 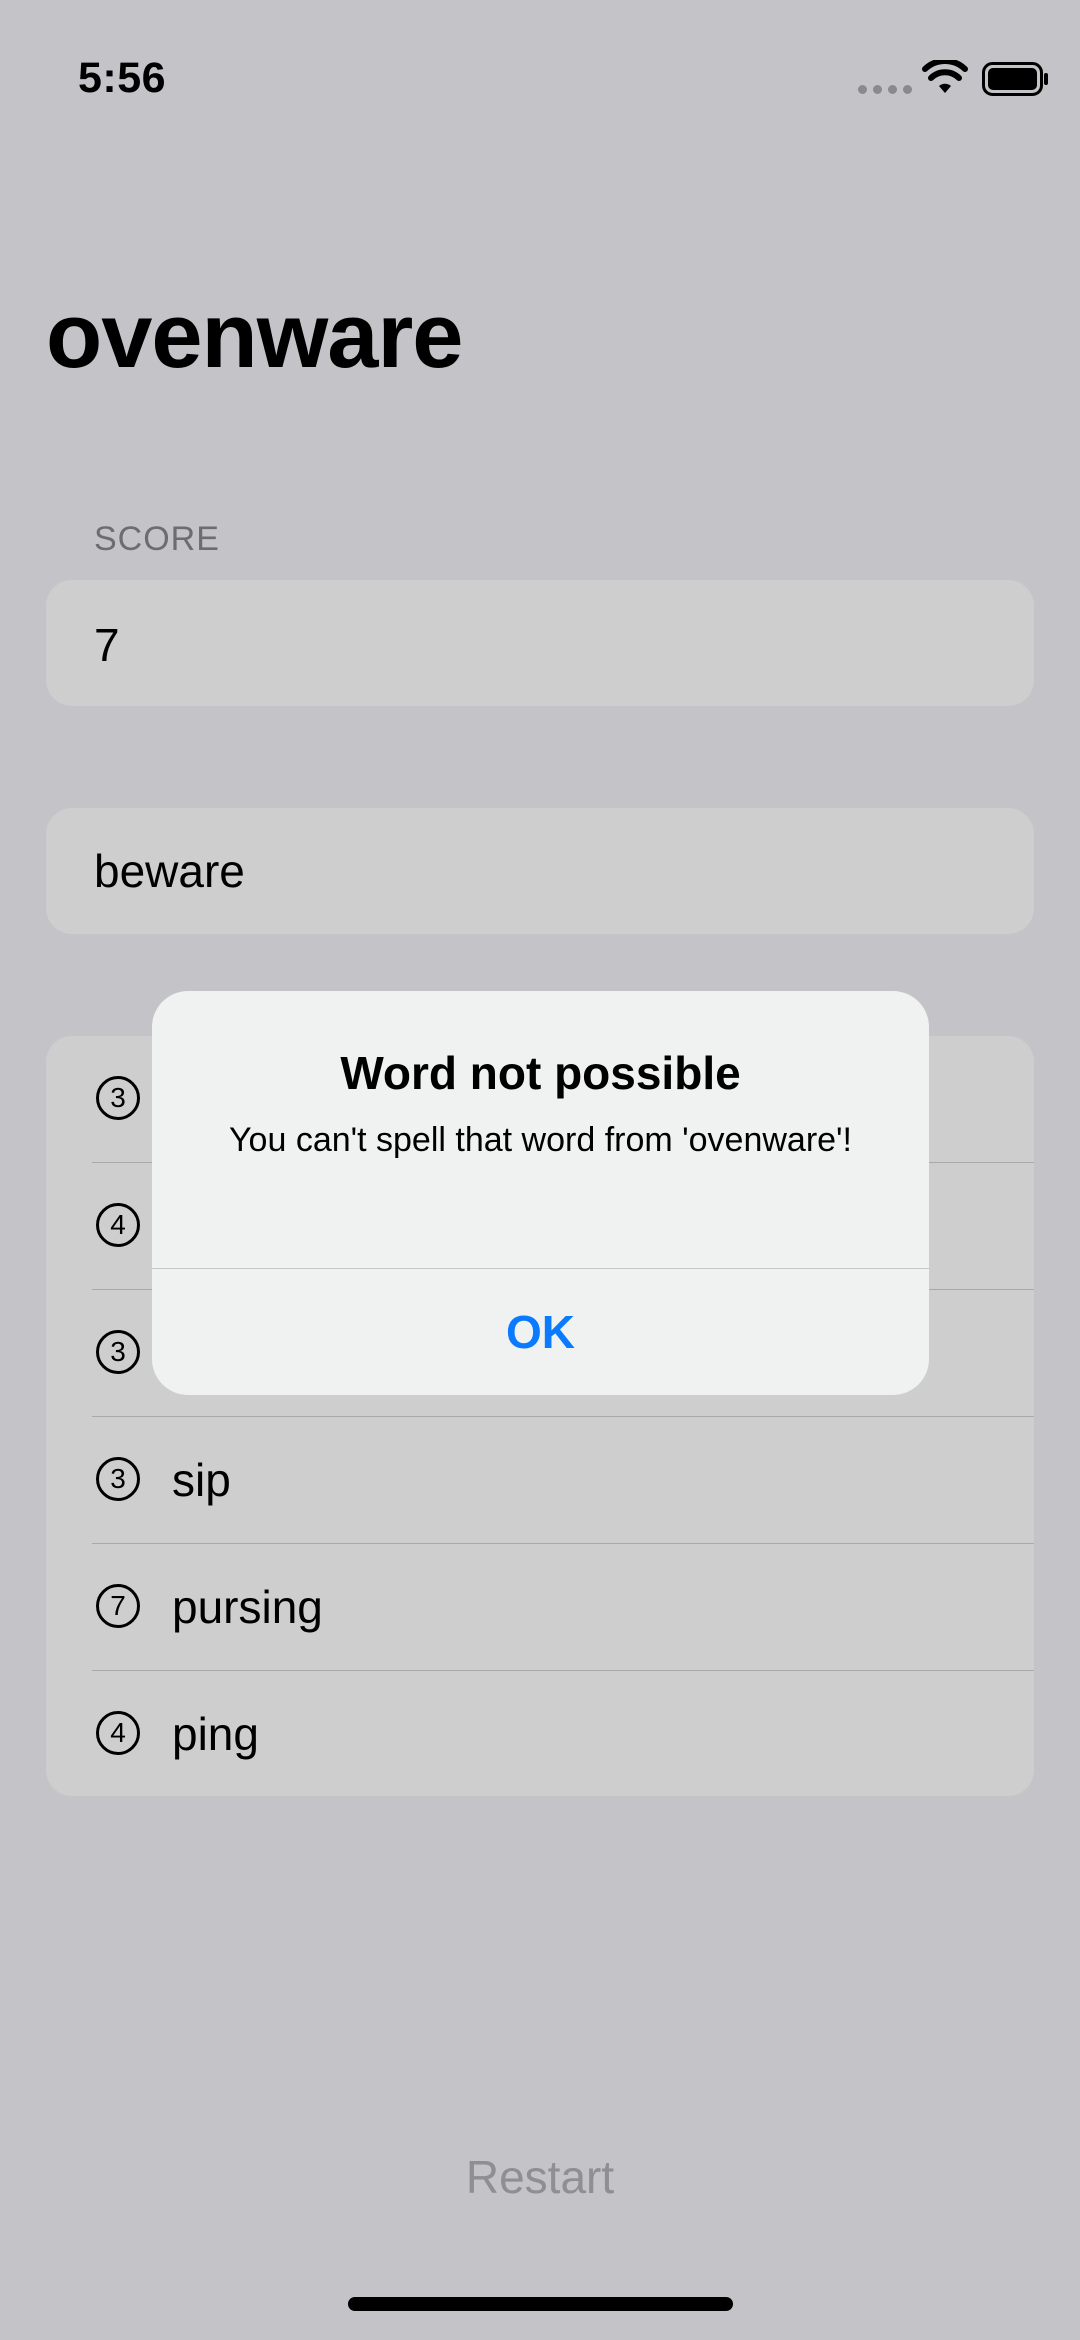 I want to click on ok-button: OK, so click(x=540, y=1332).